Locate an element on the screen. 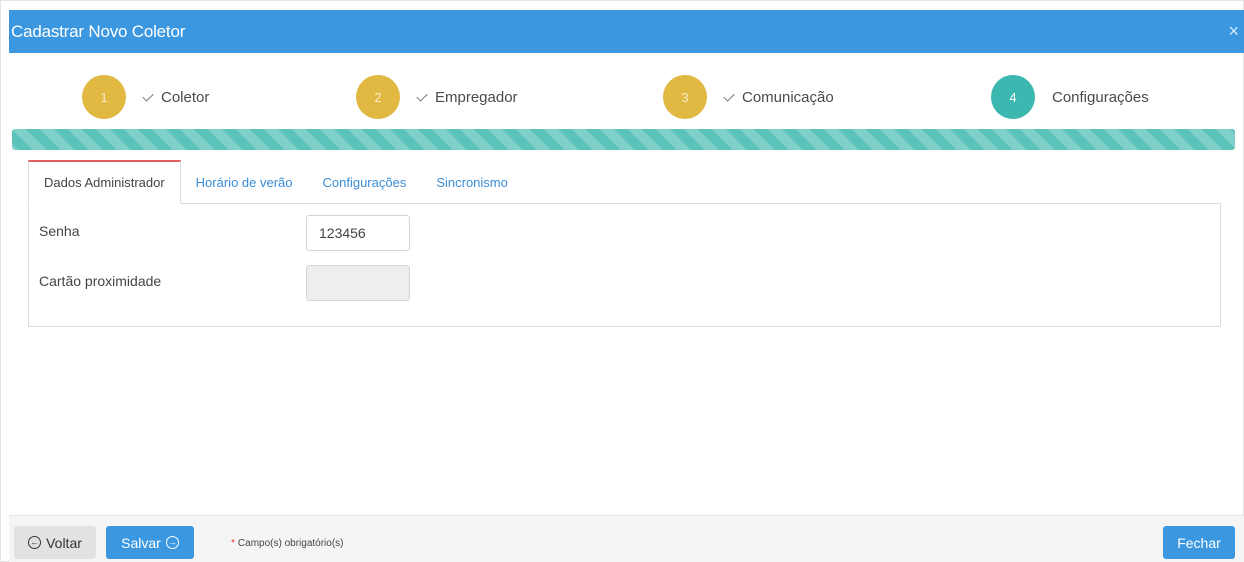 This screenshot has width=1244, height=562. tab-sincronismo: Sincronismo is located at coordinates (472, 182).